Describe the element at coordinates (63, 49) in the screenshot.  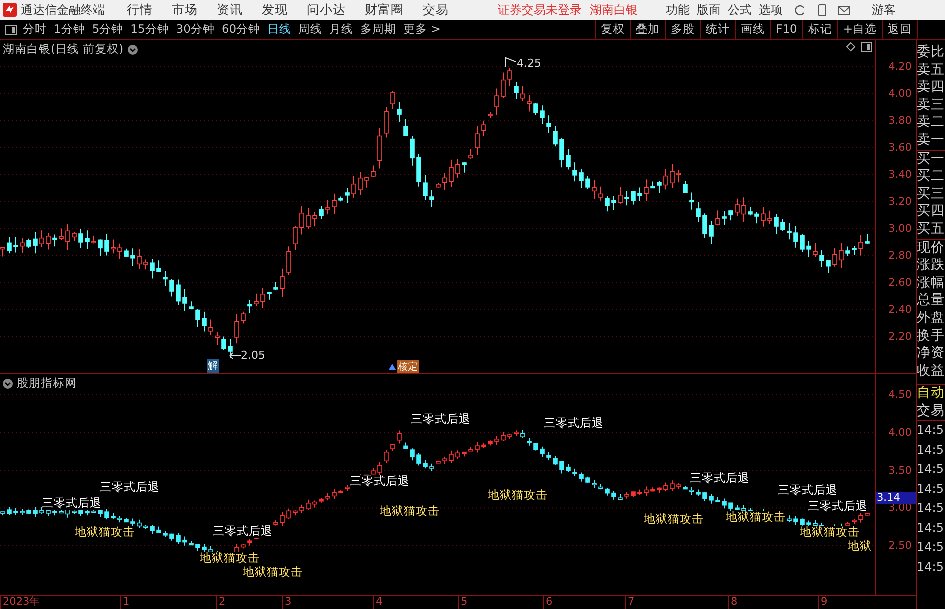
I see `chart-title: 湖南白银(日线 前复权)` at that location.